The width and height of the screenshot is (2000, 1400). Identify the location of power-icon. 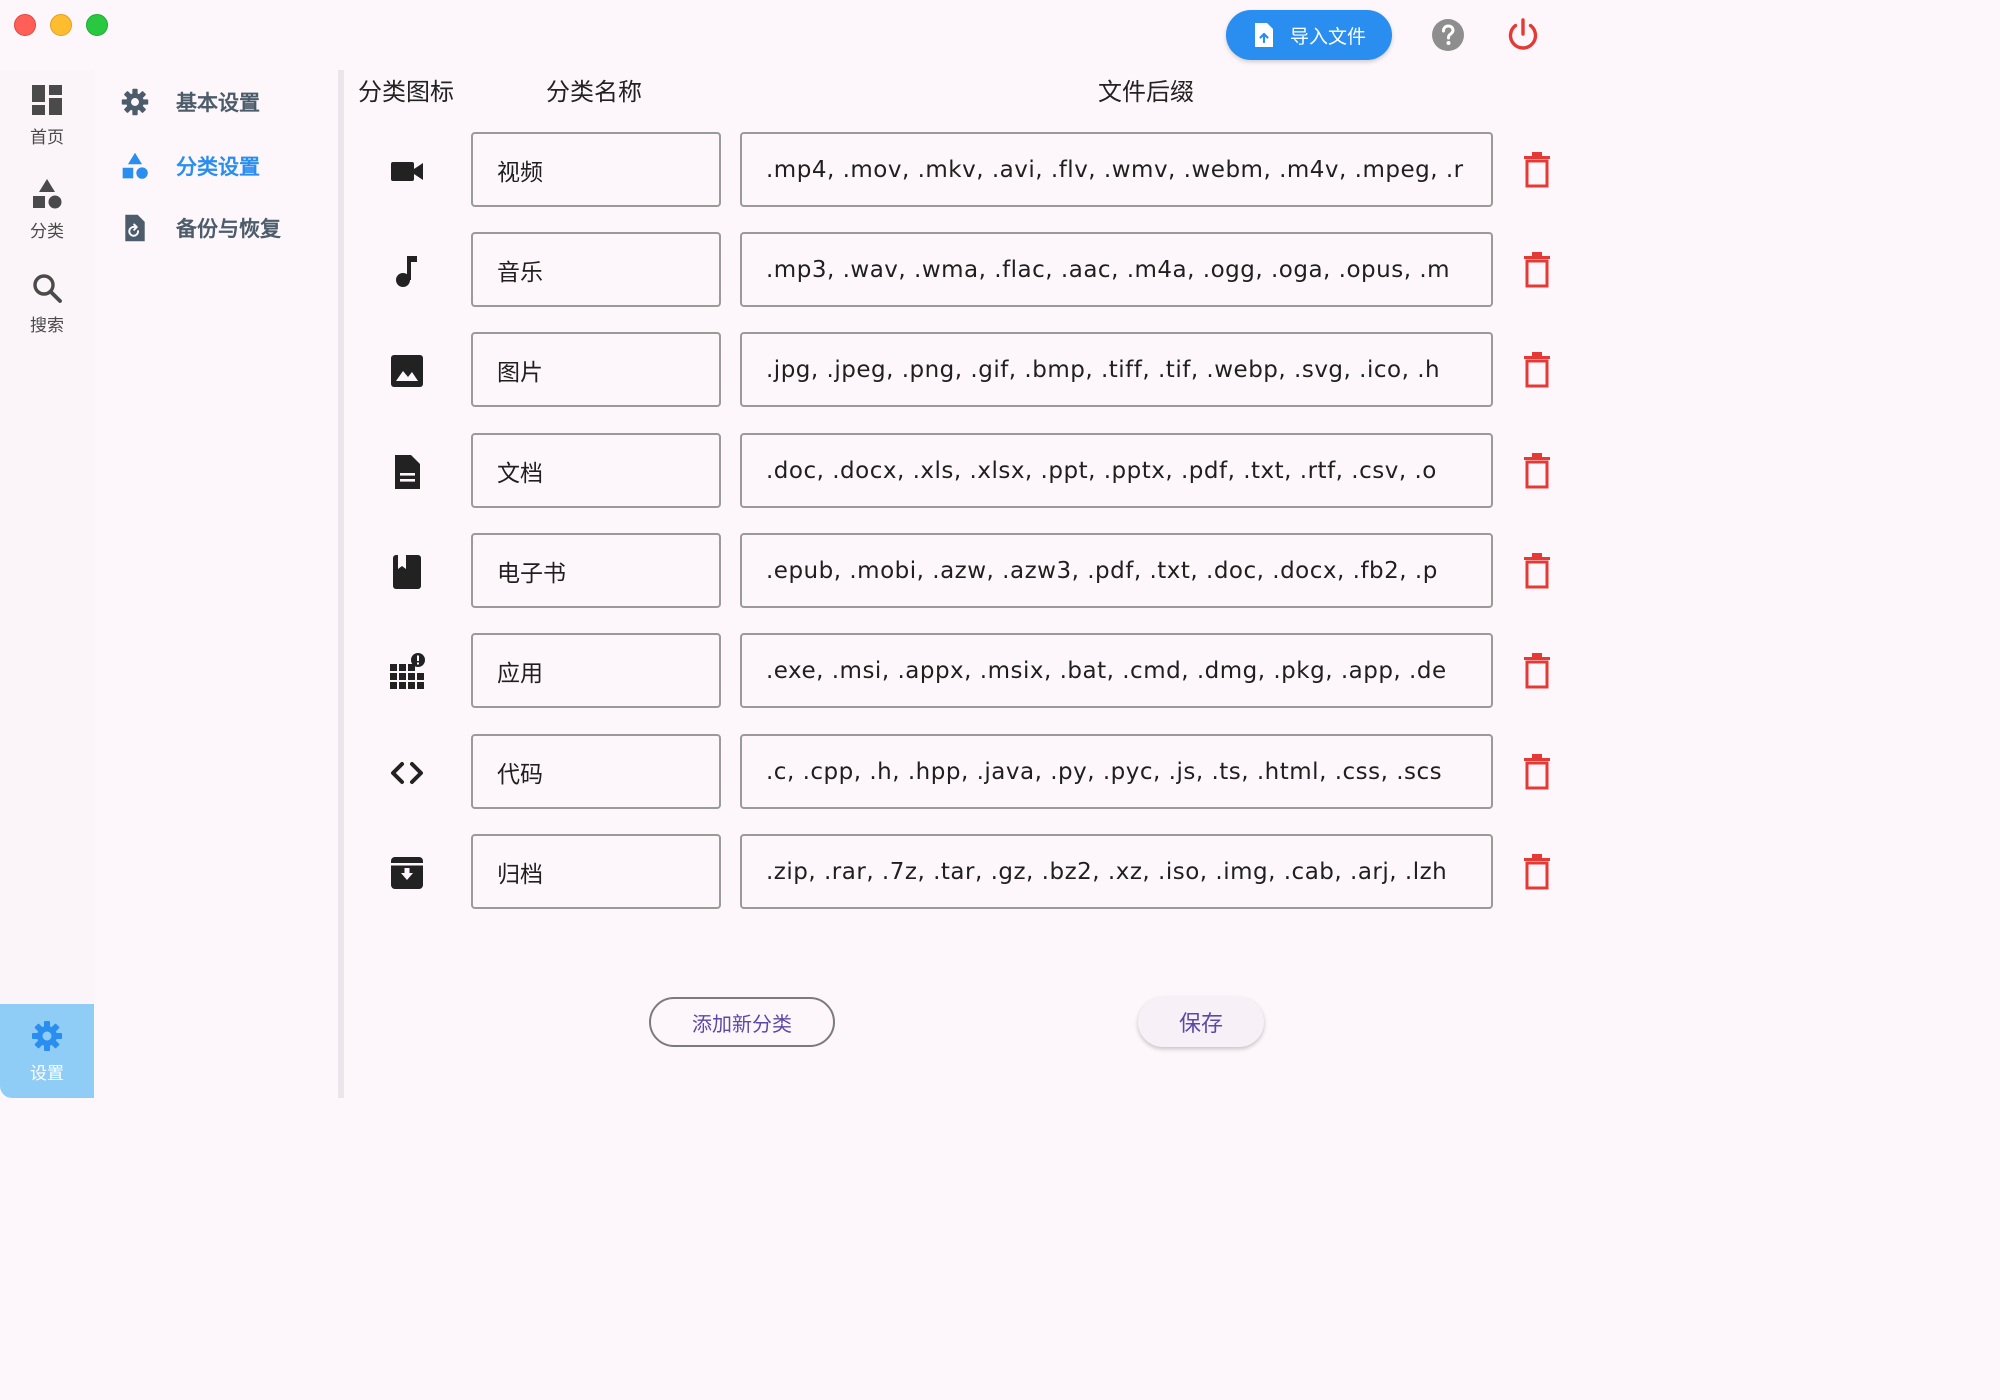
(1523, 35).